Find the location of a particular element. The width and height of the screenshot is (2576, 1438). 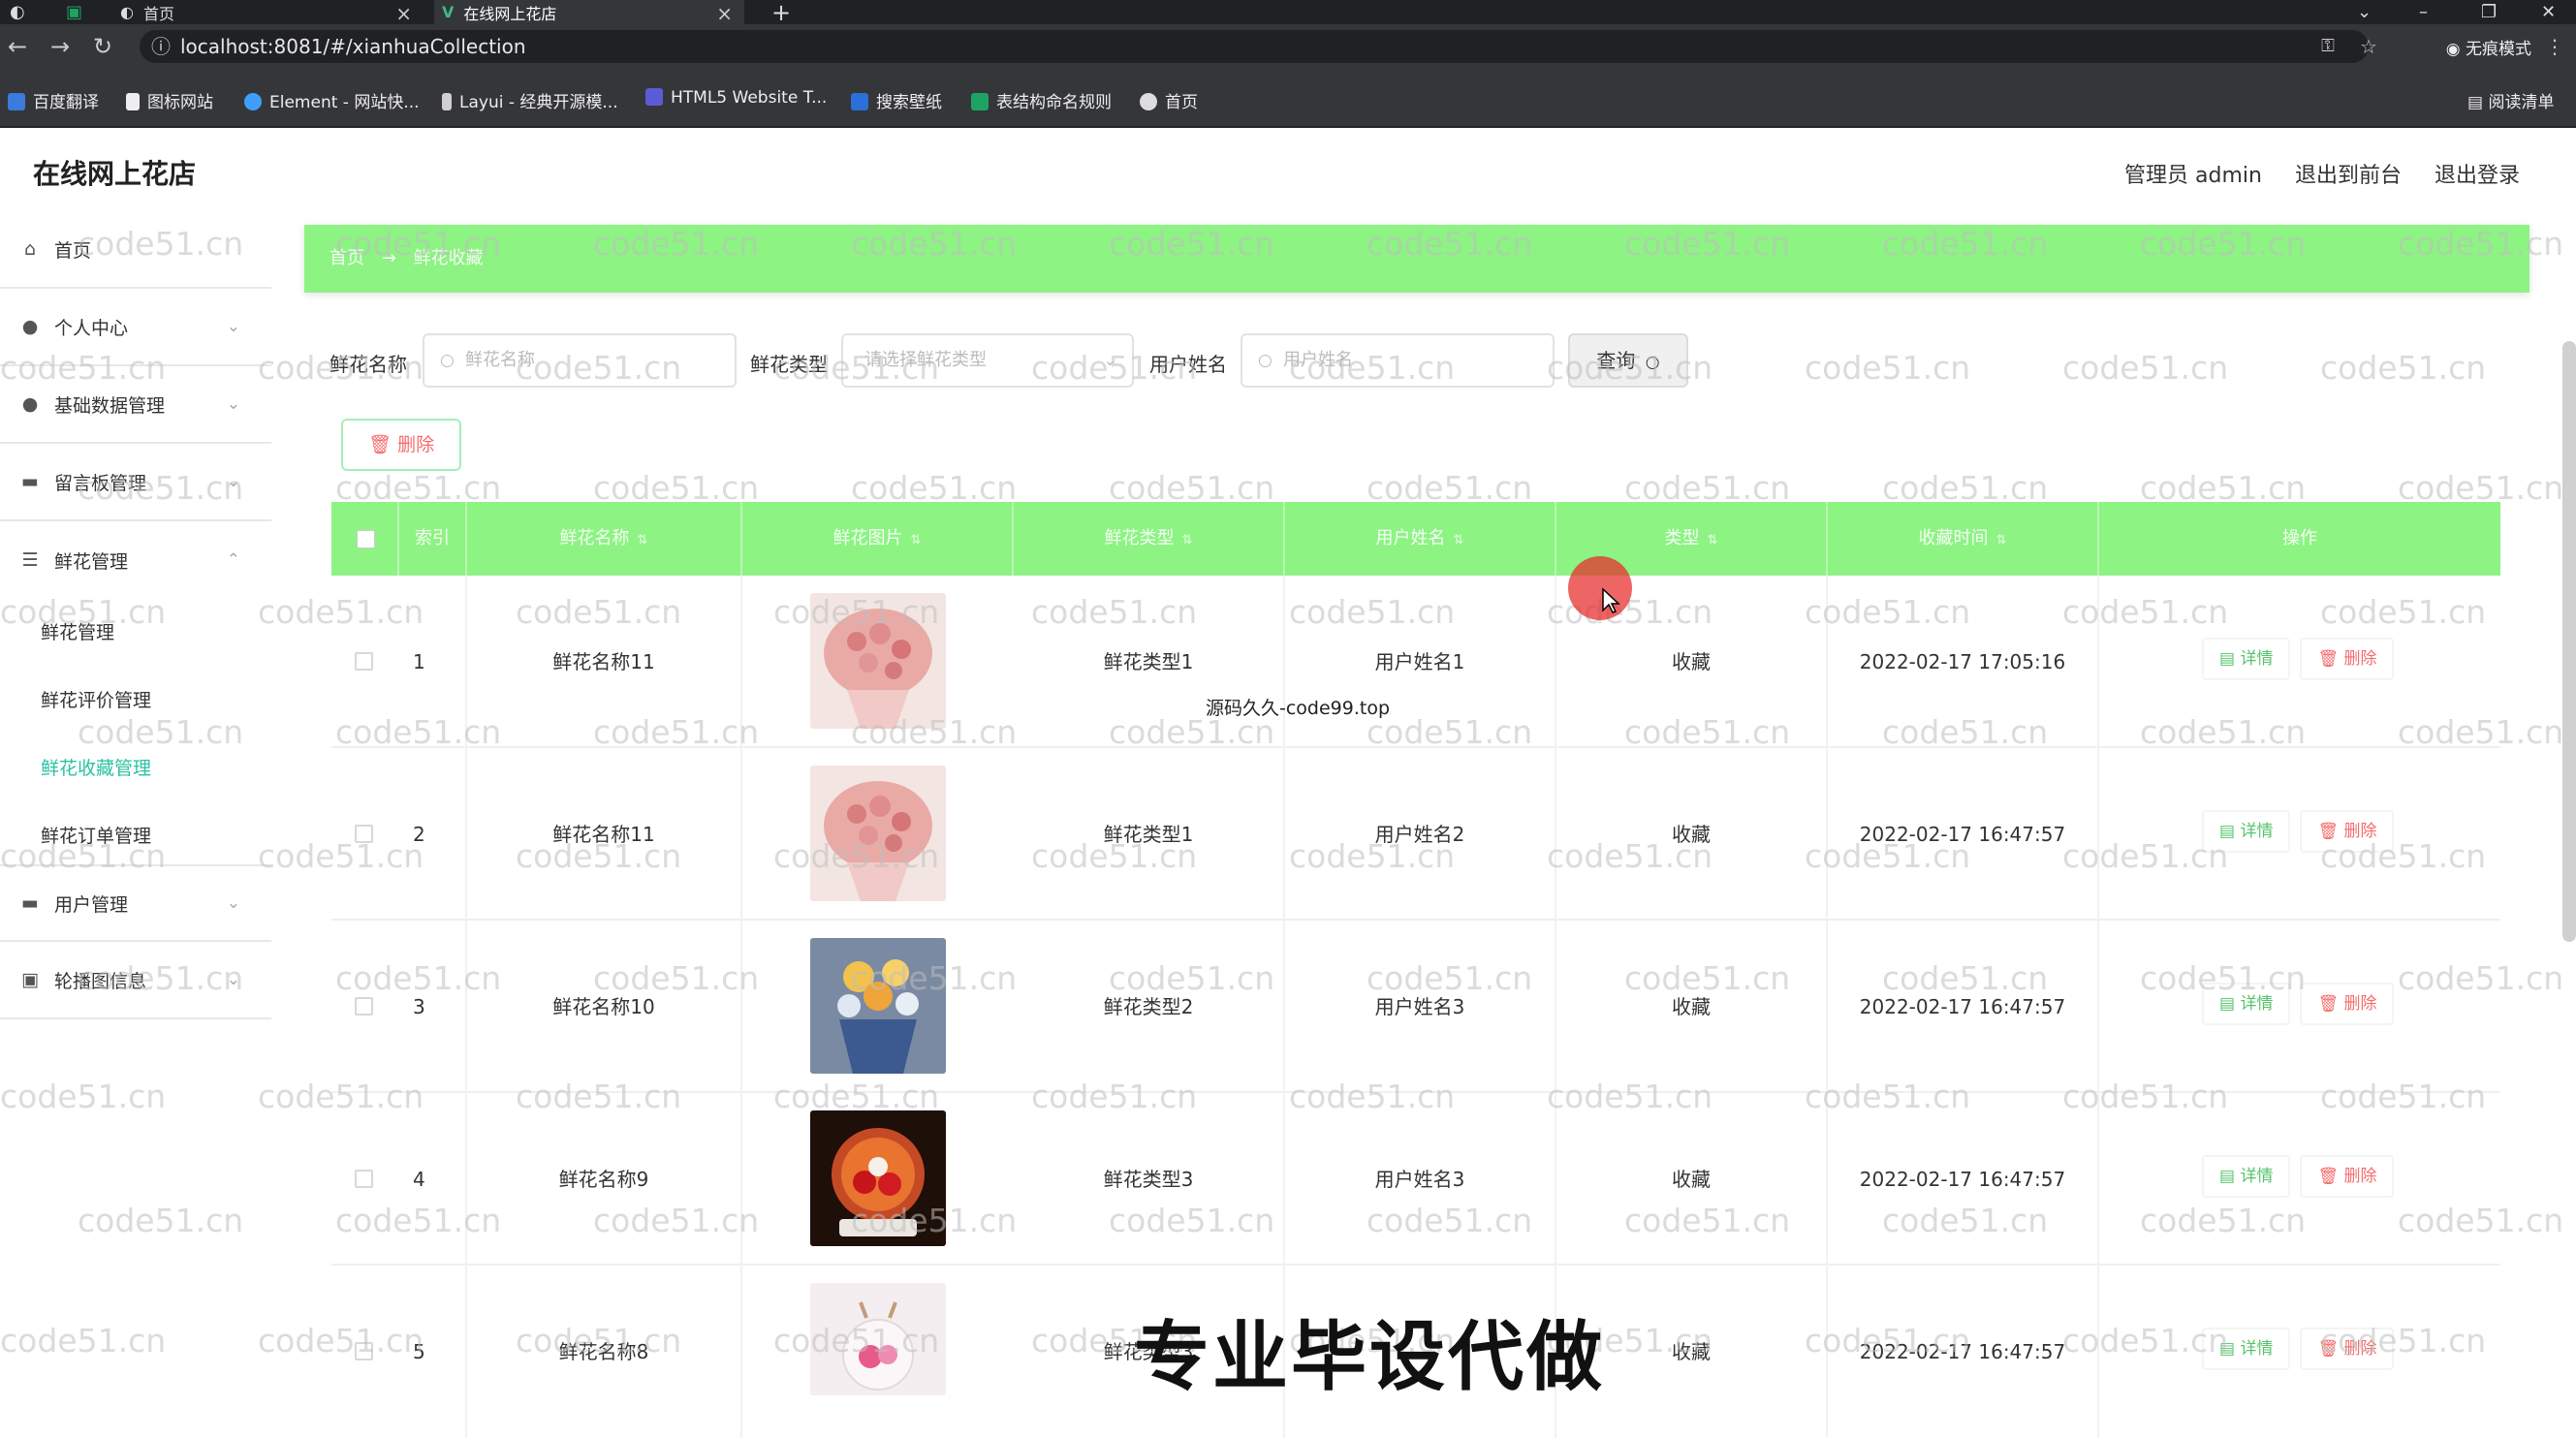

incognito-icon: ◉ is located at coordinates (2455, 49).